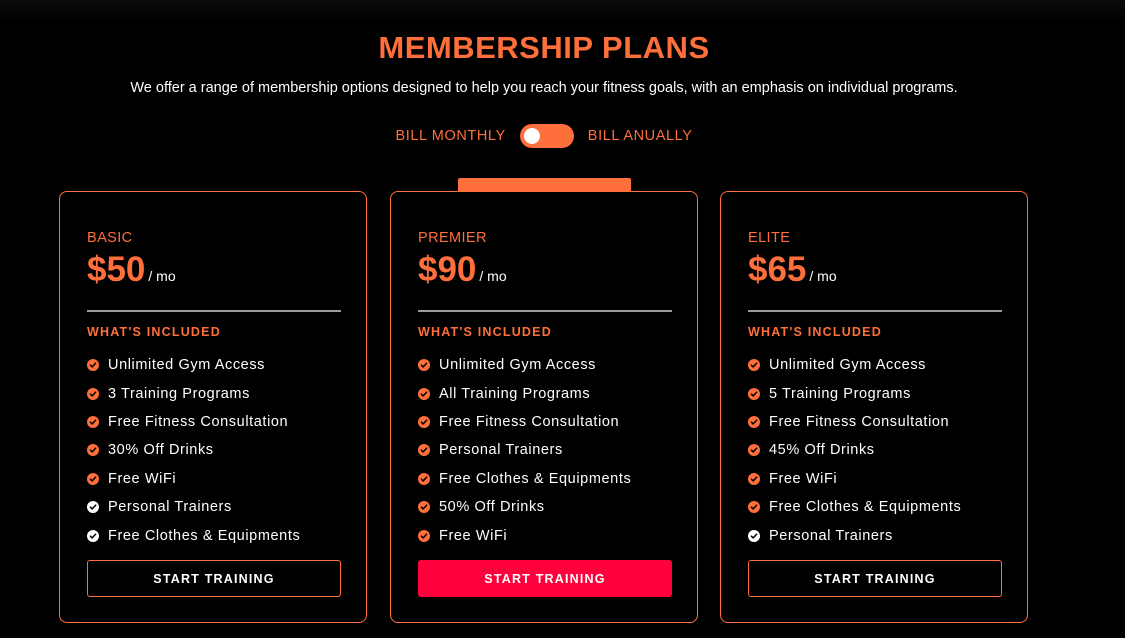 Image resolution: width=1125 pixels, height=638 pixels. I want to click on plan-price: $50, so click(116, 269).